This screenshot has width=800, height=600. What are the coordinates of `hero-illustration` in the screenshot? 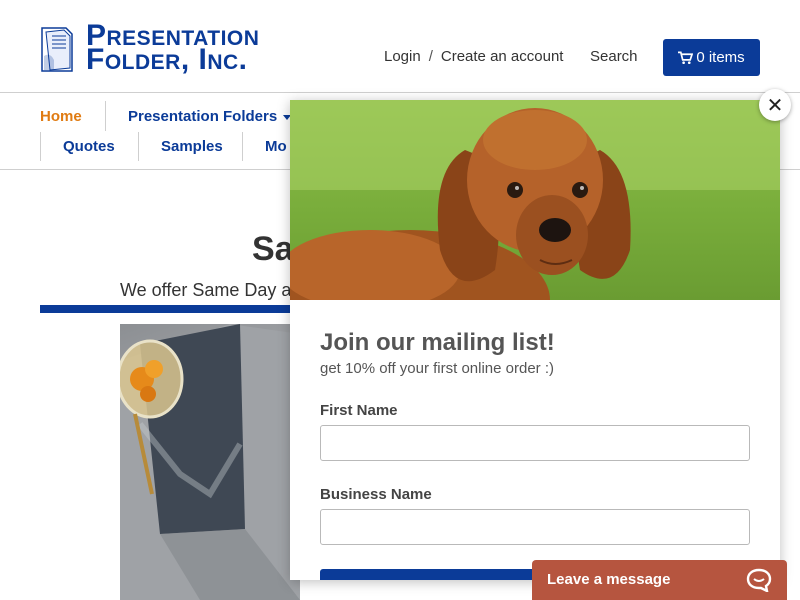 It's located at (210, 462).